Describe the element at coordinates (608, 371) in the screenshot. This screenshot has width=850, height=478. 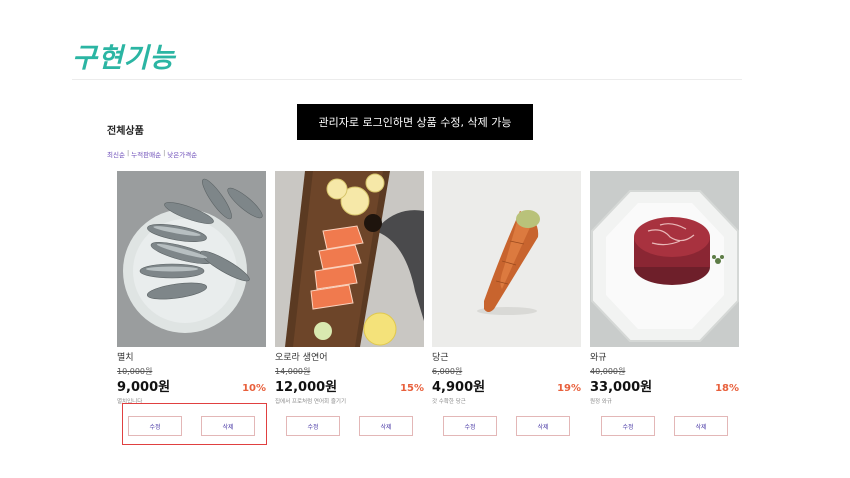
I see `original-price: 40,000원` at that location.